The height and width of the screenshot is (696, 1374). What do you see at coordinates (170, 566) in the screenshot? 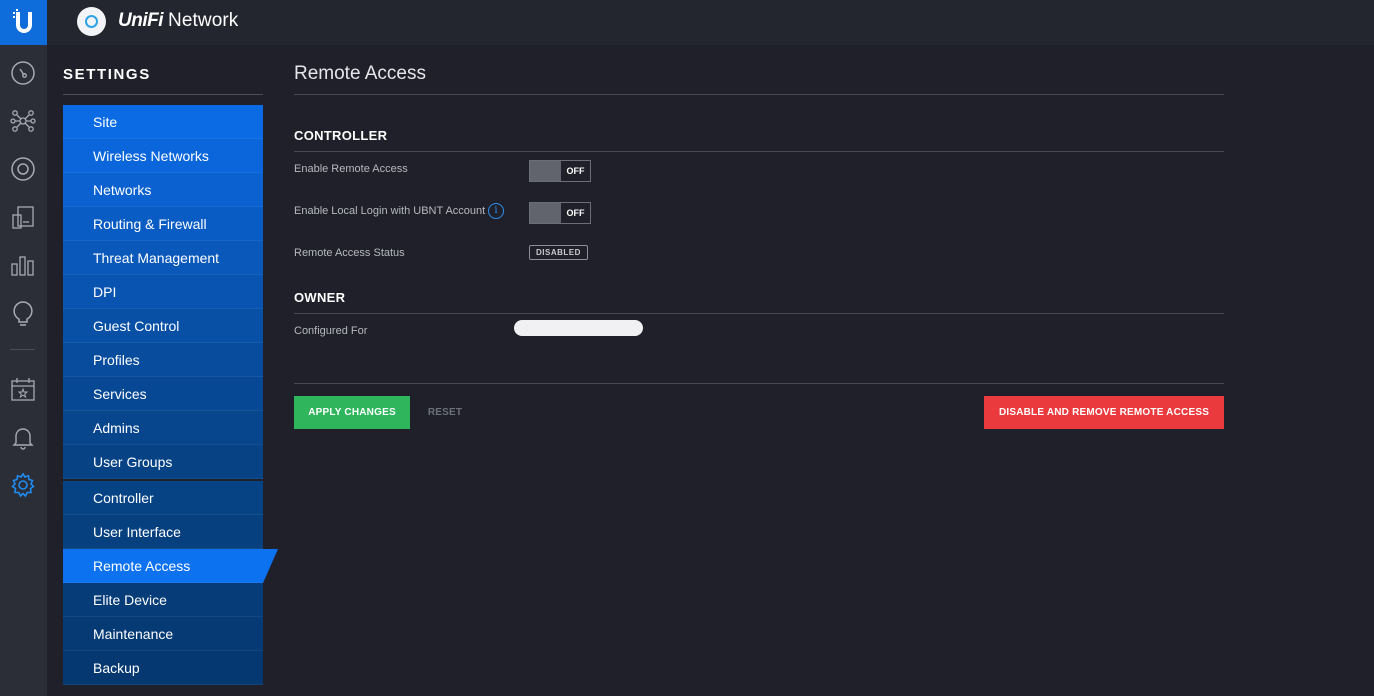
I see `nav-item-remote-access: Remote Access` at bounding box center [170, 566].